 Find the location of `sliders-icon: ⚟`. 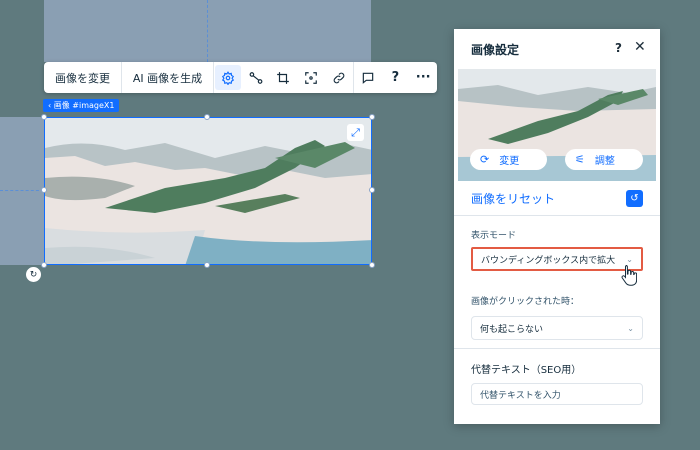

sliders-icon: ⚟ is located at coordinates (580, 159).